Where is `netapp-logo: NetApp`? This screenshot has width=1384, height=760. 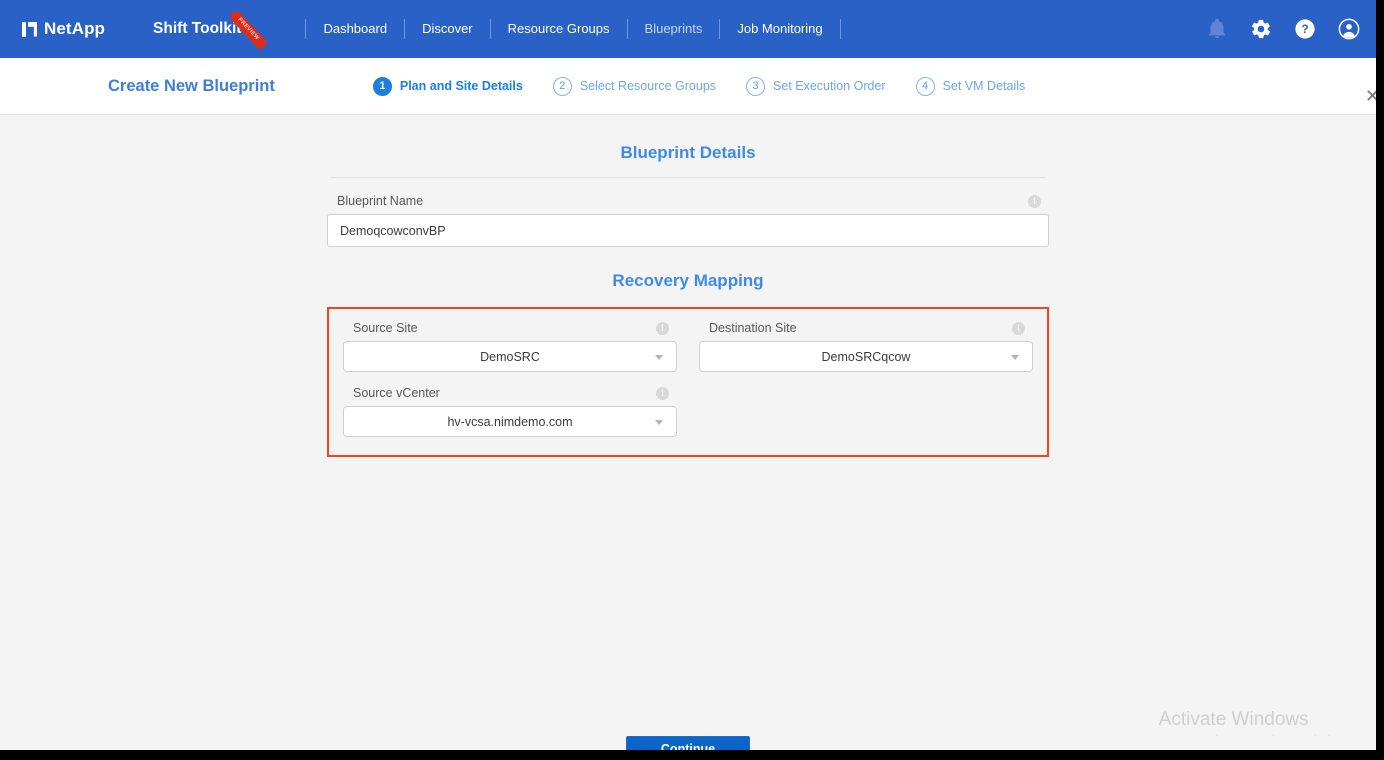
netapp-logo: NetApp is located at coordinates (63, 29).